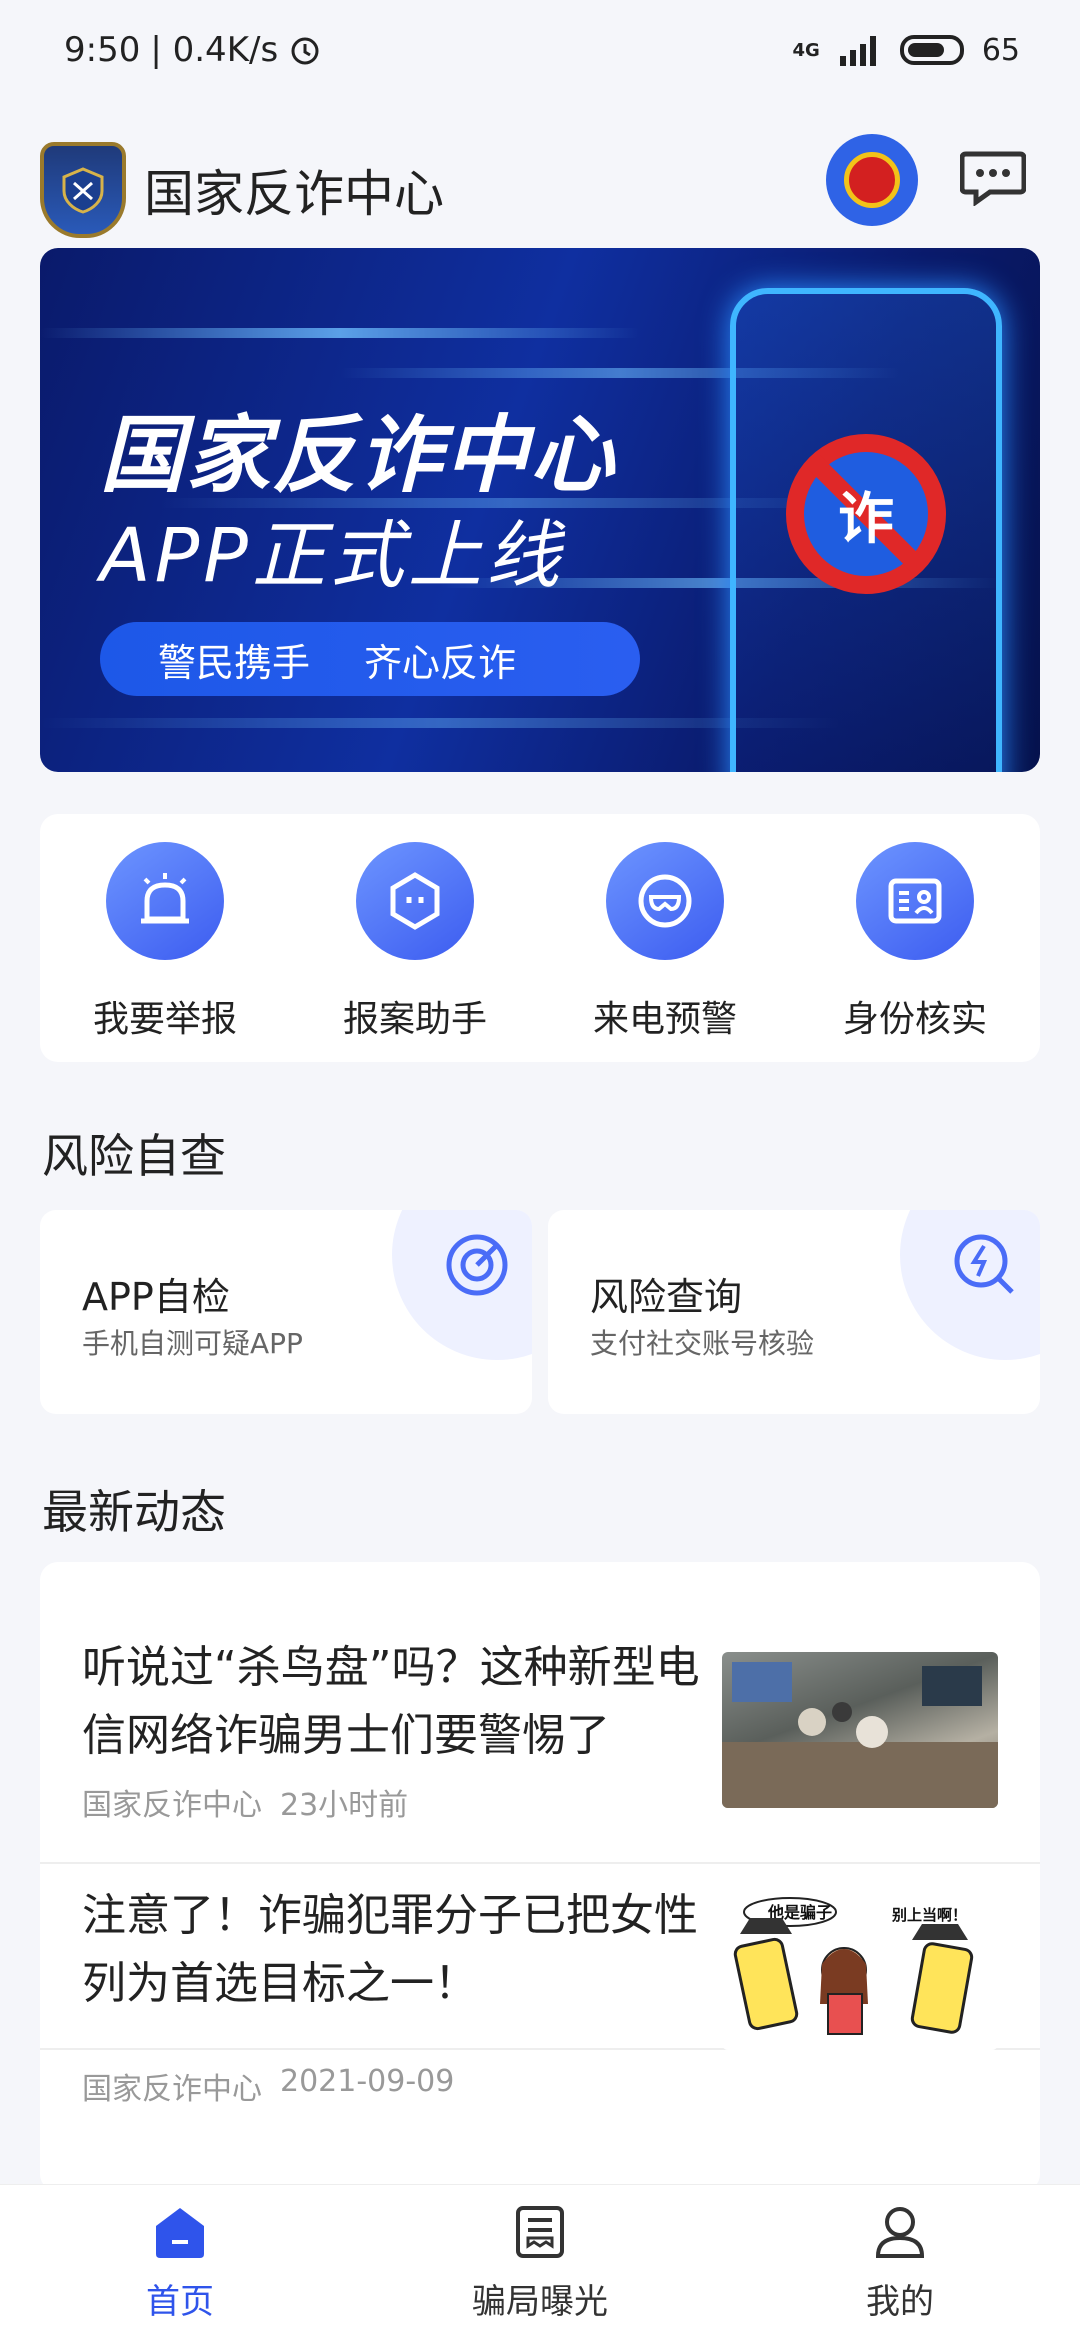 This screenshot has height=2341, width=1080. I want to click on badge-char: 诈, so click(866, 519).